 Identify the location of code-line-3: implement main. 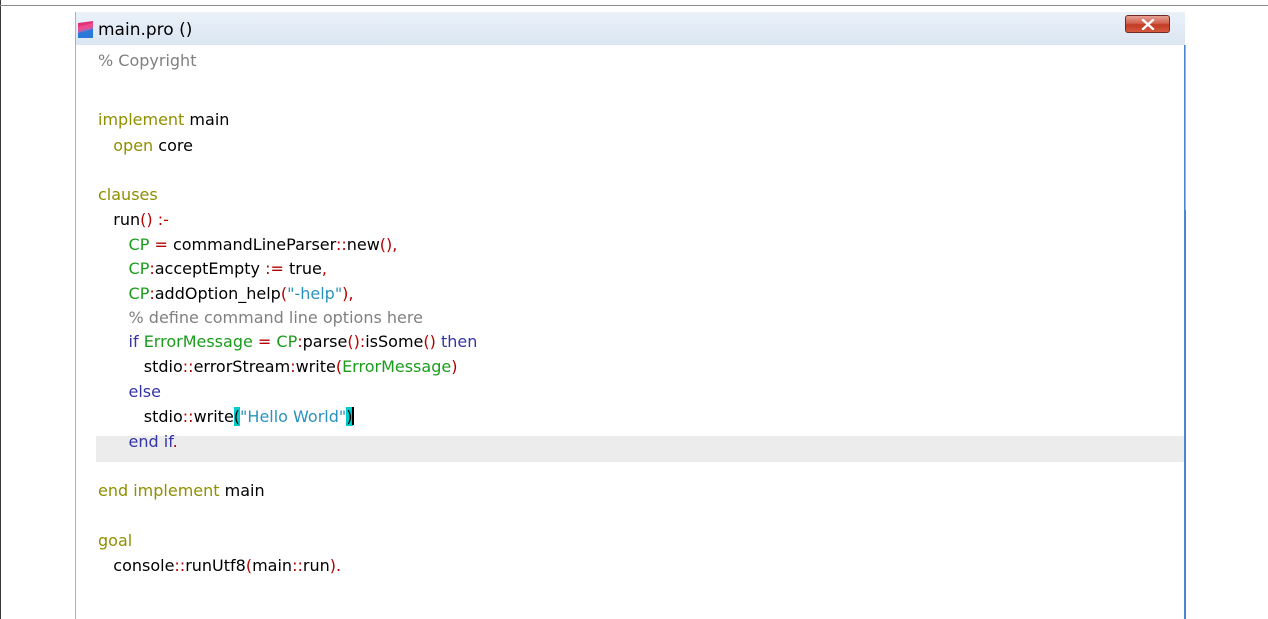
(164, 119).